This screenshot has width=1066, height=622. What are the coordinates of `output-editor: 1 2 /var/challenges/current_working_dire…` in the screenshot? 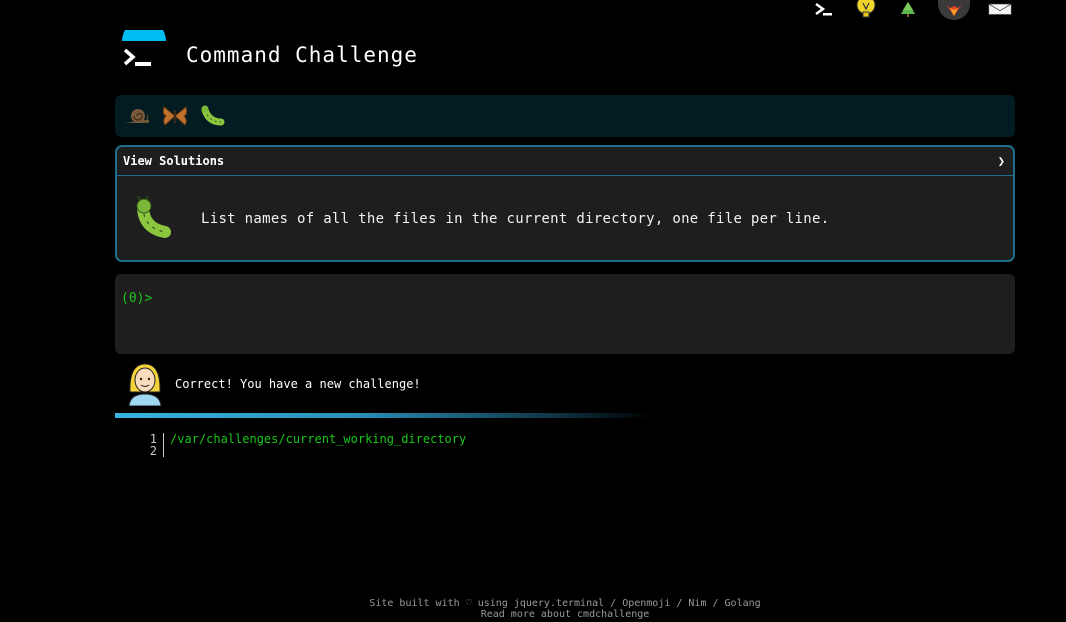 It's located at (303, 445).